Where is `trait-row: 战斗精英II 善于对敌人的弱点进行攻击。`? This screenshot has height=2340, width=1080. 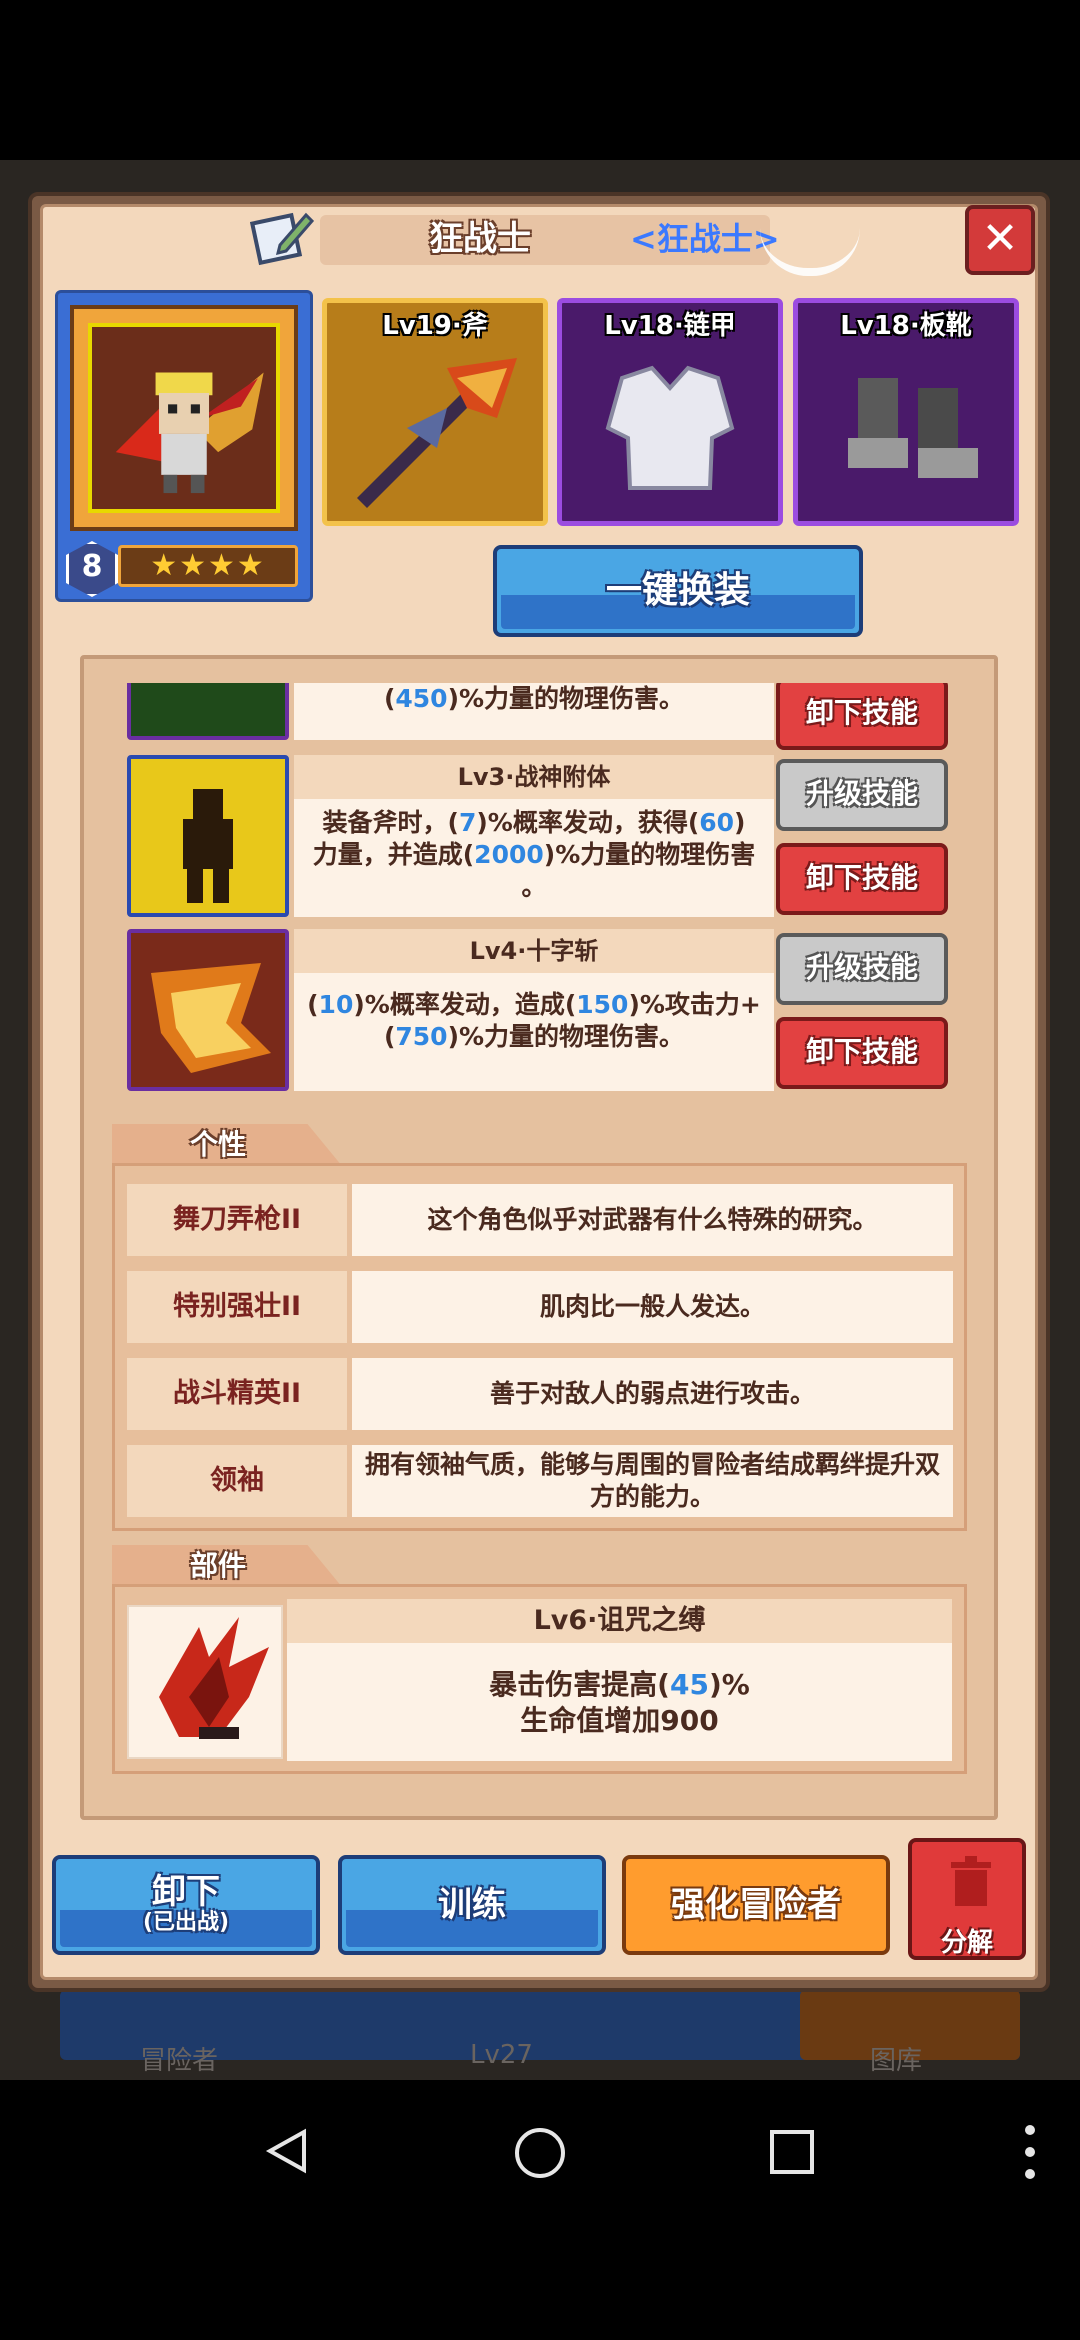
trait-row: 战斗精英II 善于对敌人的弱点进行攻击。 is located at coordinates (540, 1394).